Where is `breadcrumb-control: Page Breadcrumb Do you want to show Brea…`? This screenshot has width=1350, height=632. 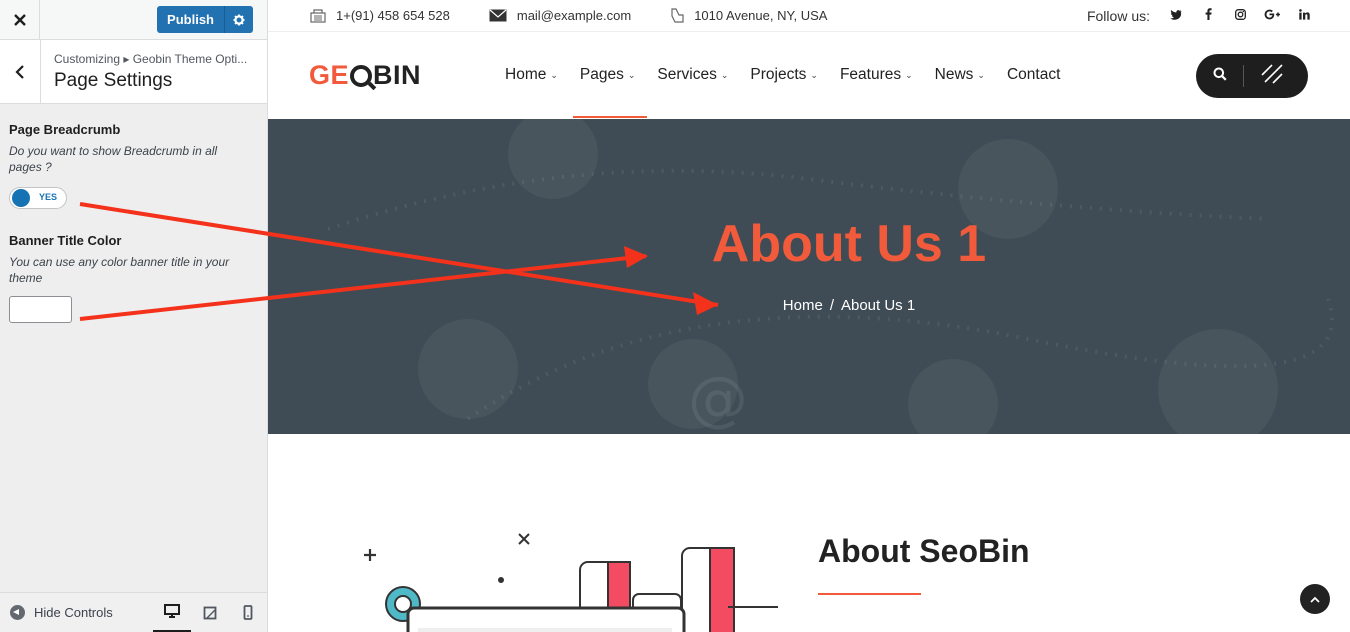 breadcrumb-control: Page Breadcrumb Do you want to show Brea… is located at coordinates (133, 165).